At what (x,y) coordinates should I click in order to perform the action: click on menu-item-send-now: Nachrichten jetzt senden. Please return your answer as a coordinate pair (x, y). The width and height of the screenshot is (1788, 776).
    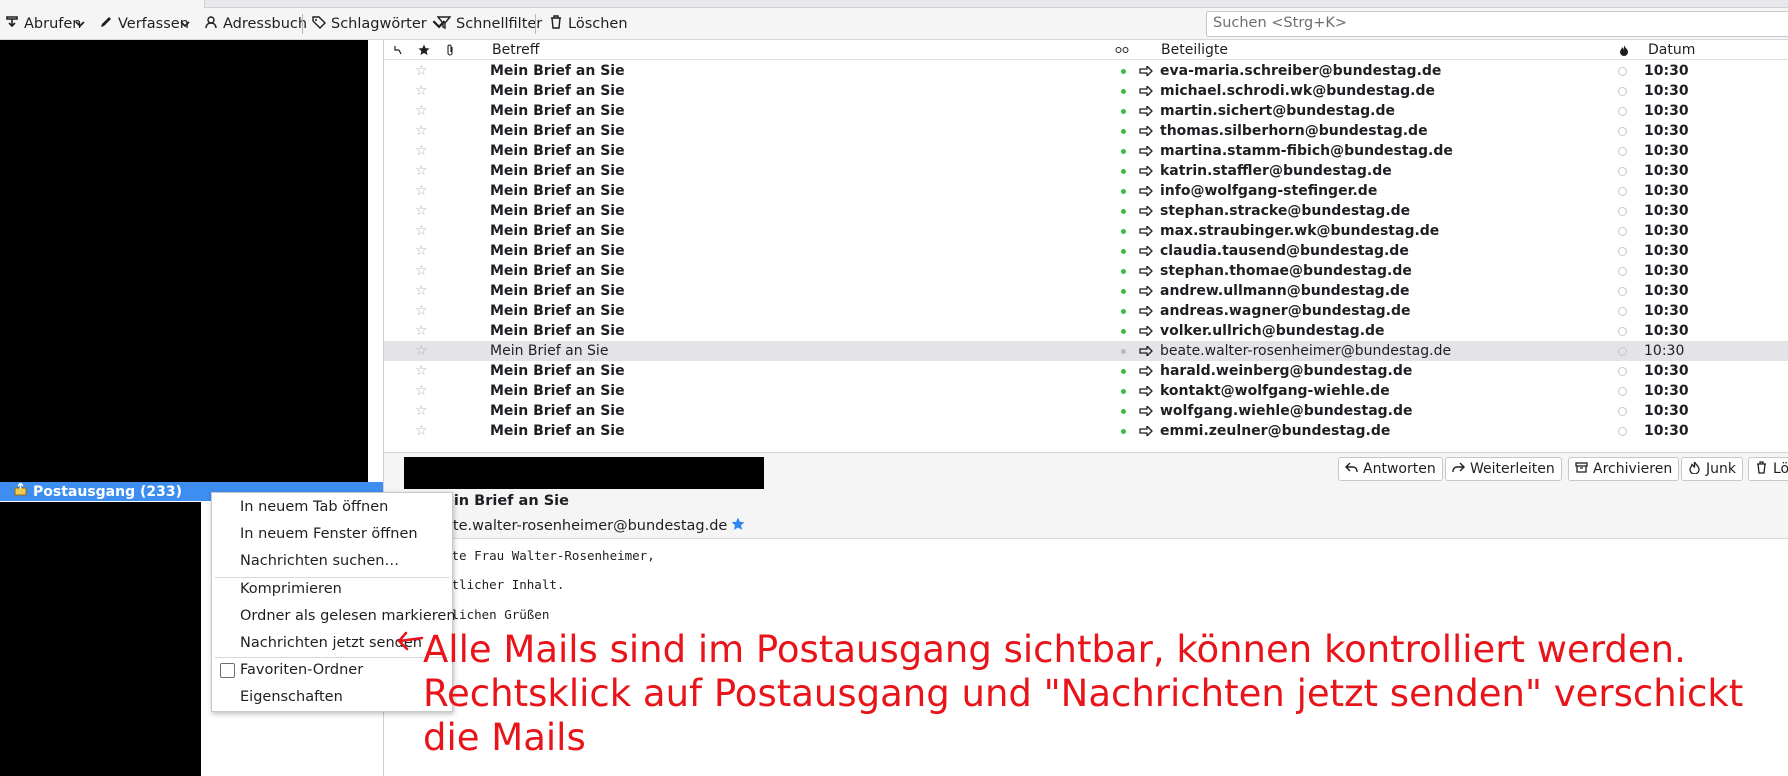
    Looking at the image, I should click on (331, 643).